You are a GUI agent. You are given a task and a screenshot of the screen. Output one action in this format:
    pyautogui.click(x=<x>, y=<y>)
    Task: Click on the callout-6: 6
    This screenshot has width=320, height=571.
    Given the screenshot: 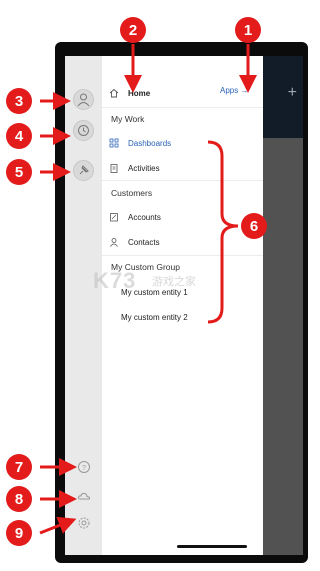 What is the action you would take?
    pyautogui.click(x=254, y=226)
    